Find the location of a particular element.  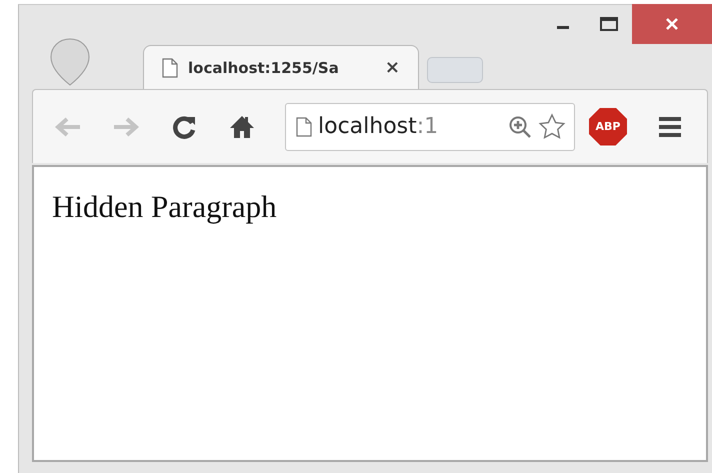

tab-title: localhost:1255/Sa is located at coordinates (264, 67).